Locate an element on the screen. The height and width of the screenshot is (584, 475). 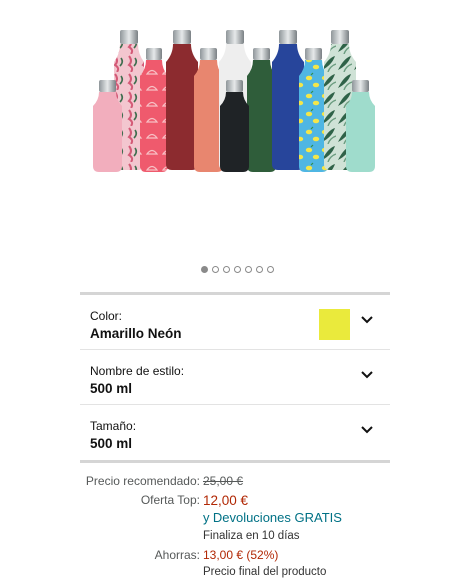
image-carousel-dots is located at coordinates (237, 269).